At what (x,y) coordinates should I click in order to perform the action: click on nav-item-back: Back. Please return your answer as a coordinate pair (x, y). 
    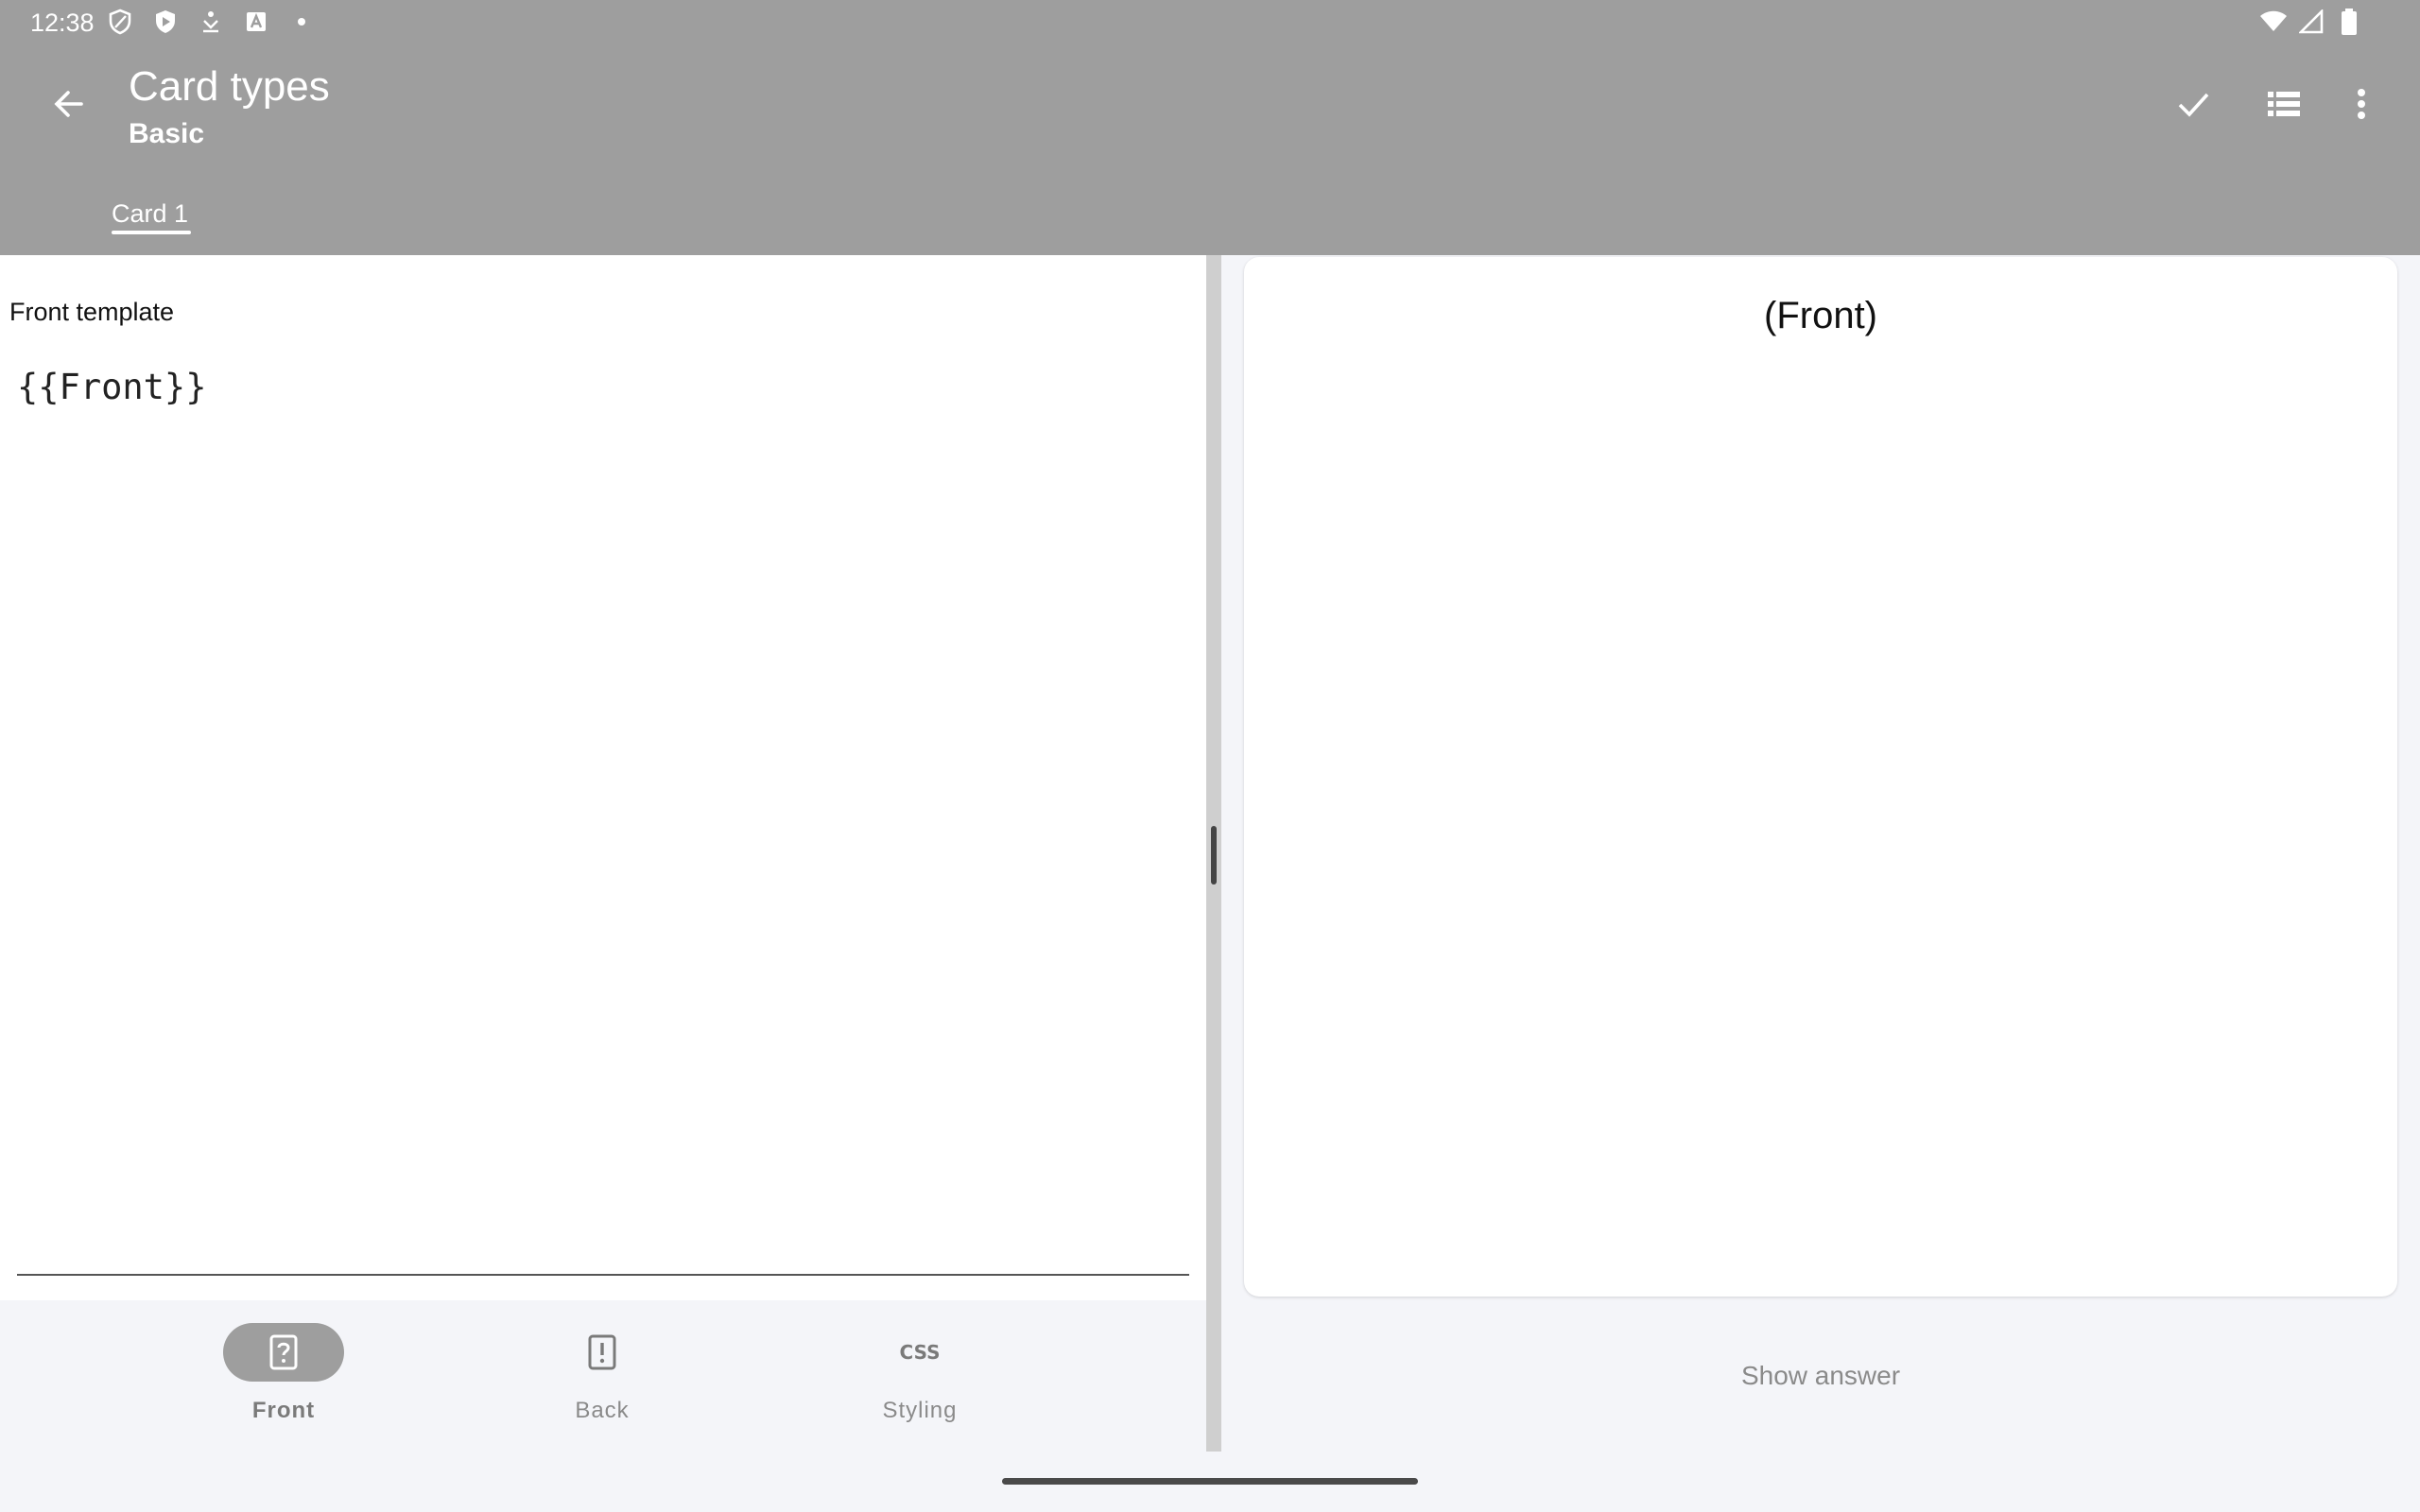
    Looking at the image, I should click on (602, 1379).